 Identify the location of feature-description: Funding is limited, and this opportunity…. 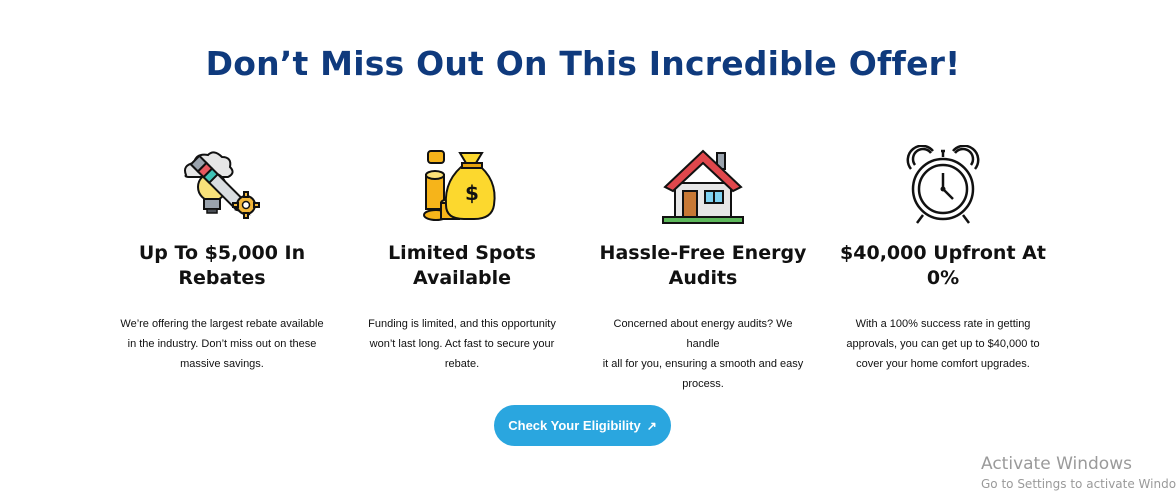
(462, 344).